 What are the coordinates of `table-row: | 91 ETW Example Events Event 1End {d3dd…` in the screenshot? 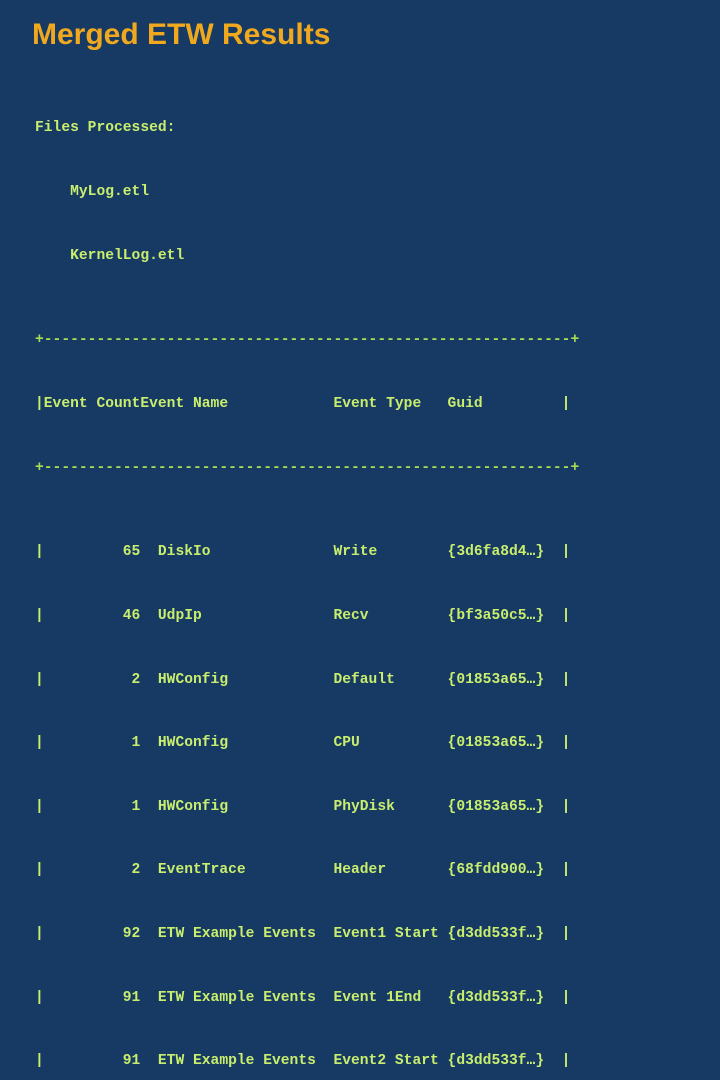 It's located at (303, 997).